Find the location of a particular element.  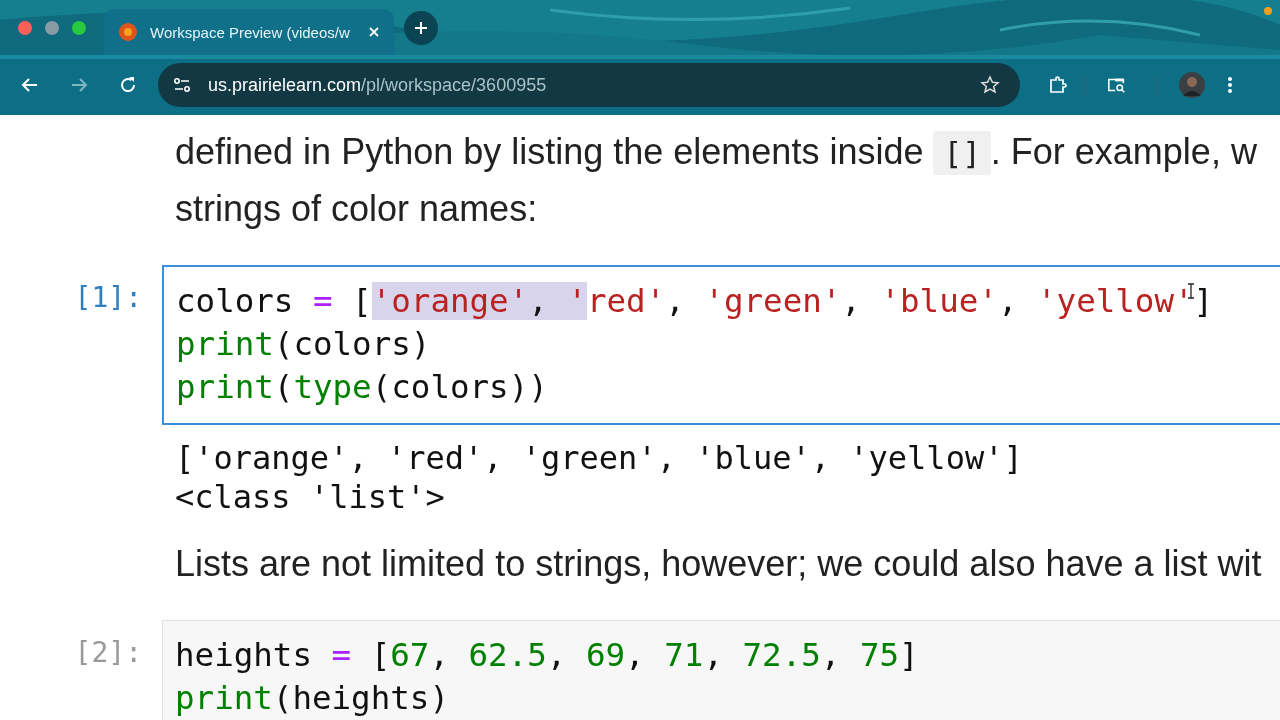

address-bar: us.prairielearn.com/pl/workspace/3600955 is located at coordinates (589, 85).